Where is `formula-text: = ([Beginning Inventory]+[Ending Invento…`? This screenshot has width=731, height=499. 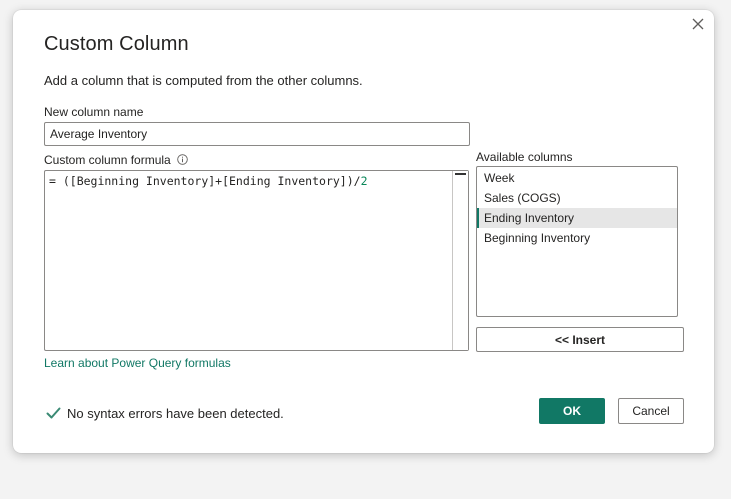 formula-text: = ([Beginning Inventory]+[Ending Invento… is located at coordinates (208, 181).